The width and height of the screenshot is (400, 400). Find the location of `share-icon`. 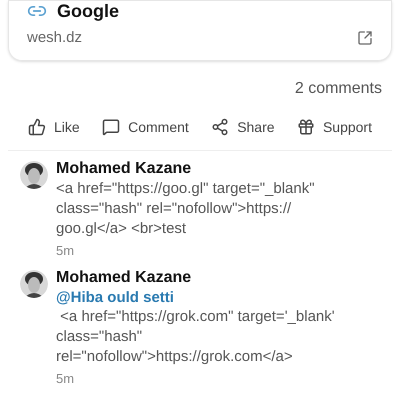

share-icon is located at coordinates (220, 127).